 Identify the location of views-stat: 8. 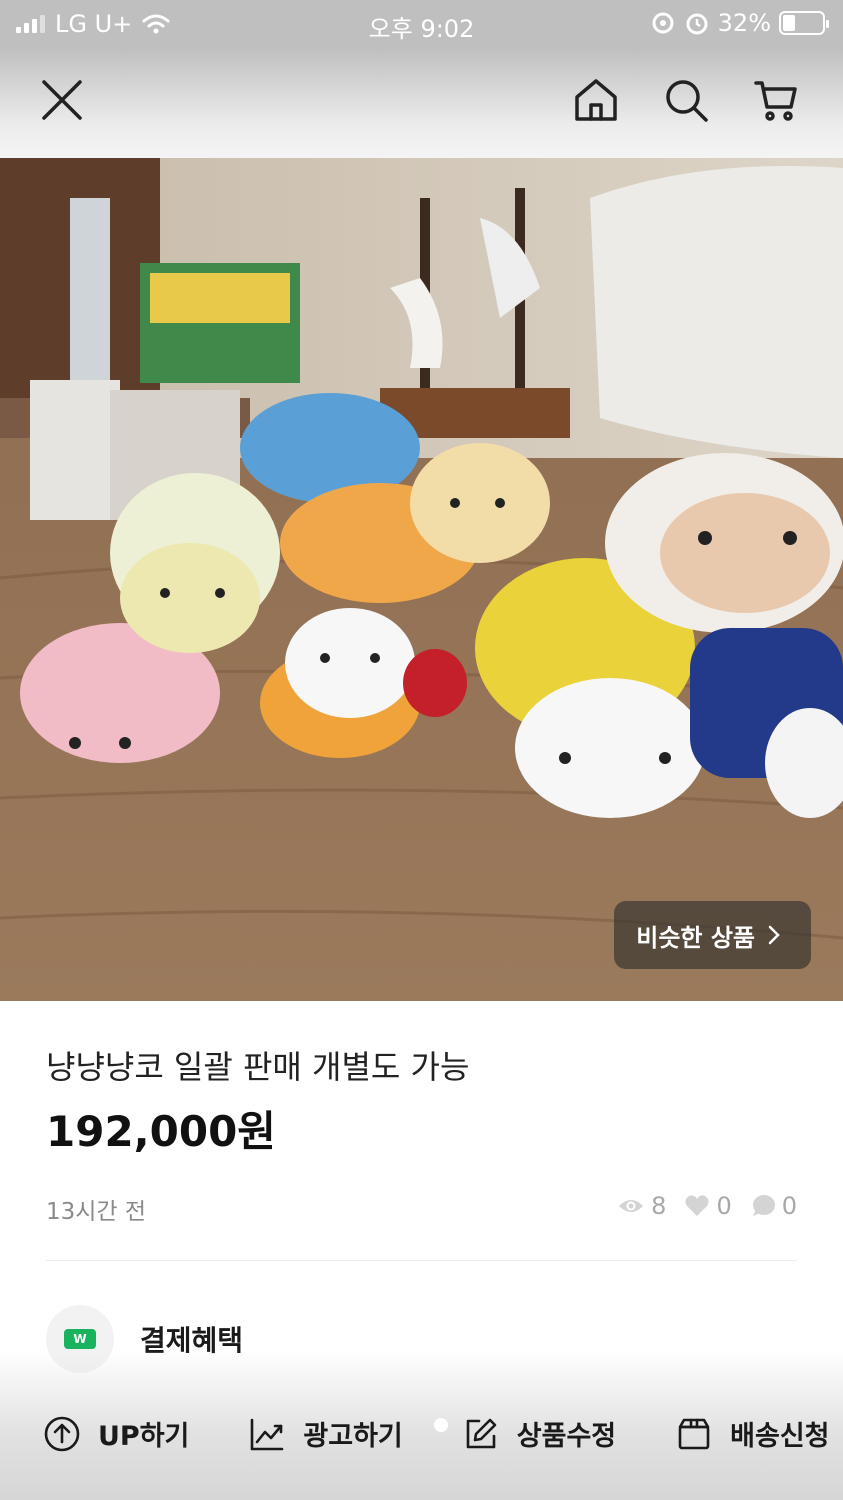
(641, 1206).